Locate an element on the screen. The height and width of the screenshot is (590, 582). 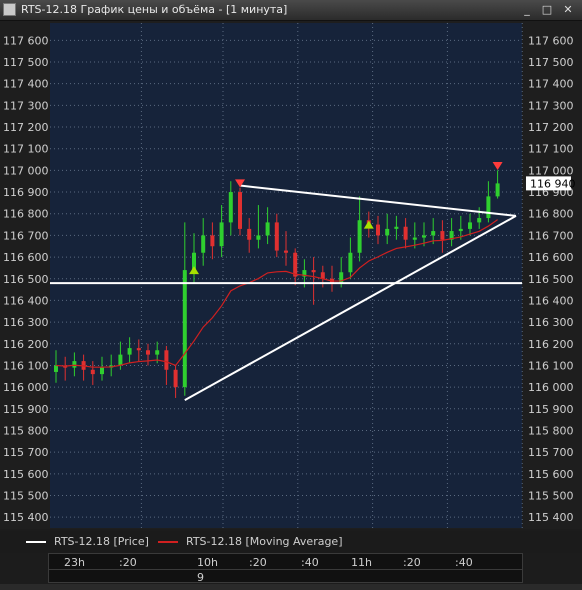
y-tick-label-right: 116 500 is located at coordinates (551, 279).